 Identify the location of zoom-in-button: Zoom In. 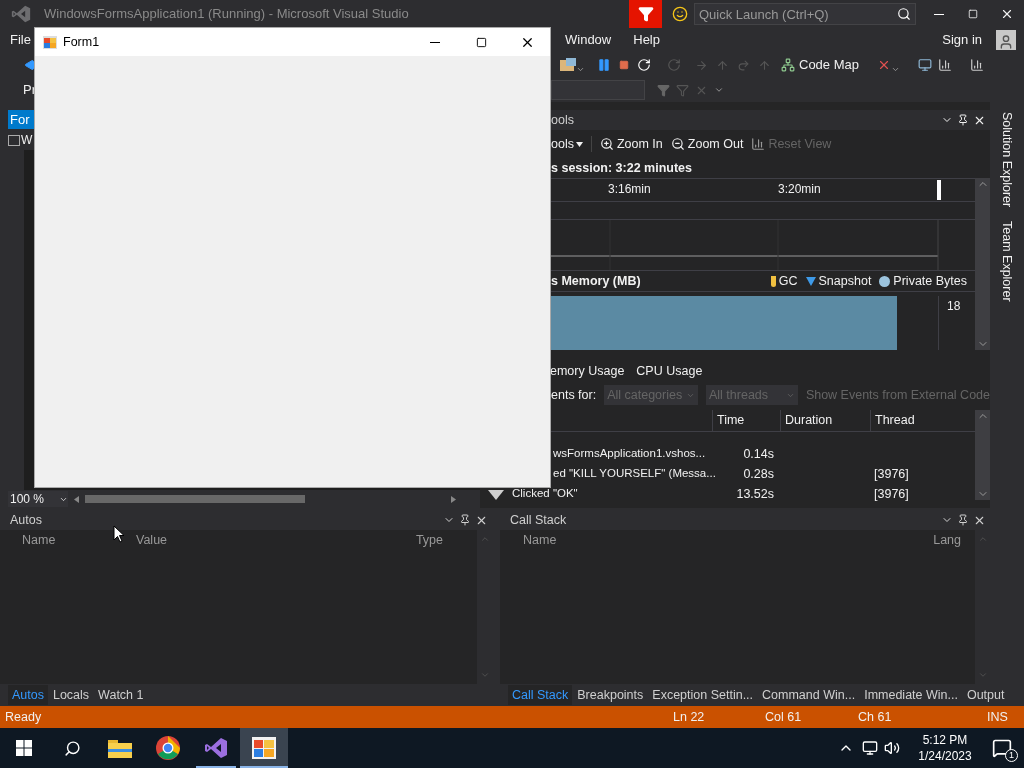
(631, 144).